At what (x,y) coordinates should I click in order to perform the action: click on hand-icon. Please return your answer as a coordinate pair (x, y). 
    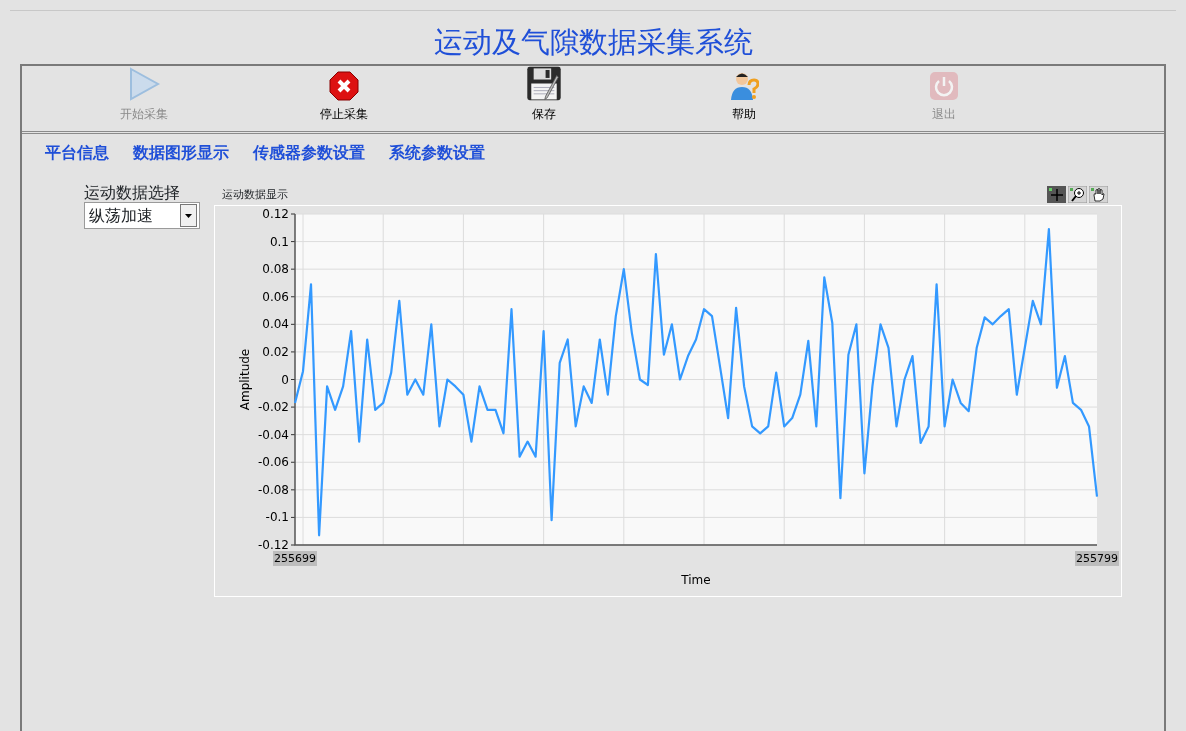
    Looking at the image, I should click on (1098, 195).